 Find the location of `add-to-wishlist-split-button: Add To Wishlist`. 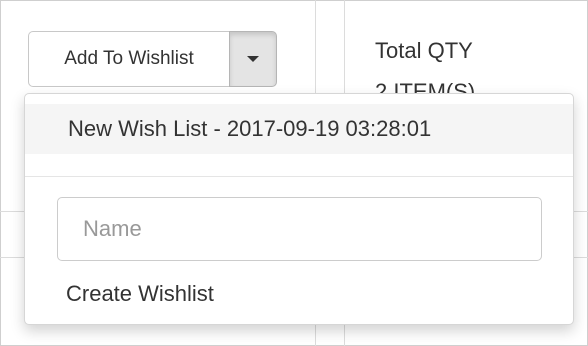

add-to-wishlist-split-button: Add To Wishlist is located at coordinates (152, 59).